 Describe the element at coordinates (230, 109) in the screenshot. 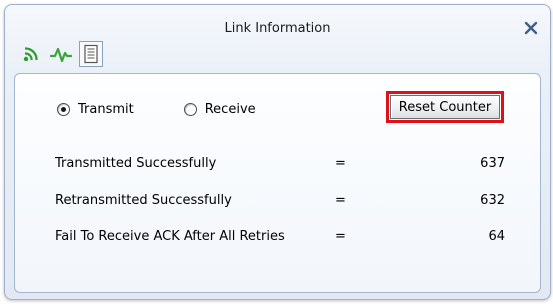

I see `receive-radio-label: Receive` at that location.